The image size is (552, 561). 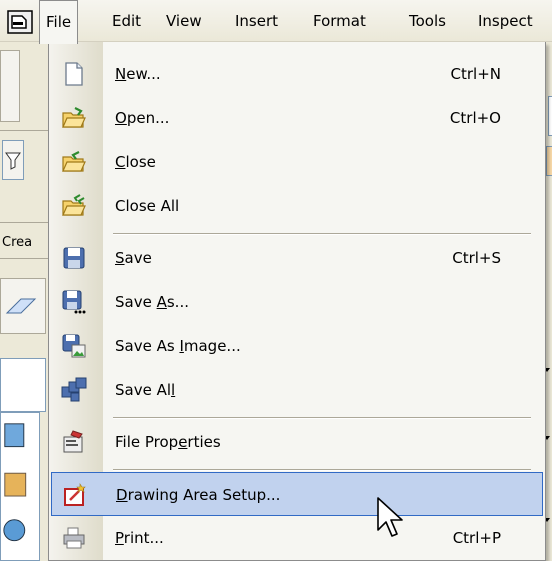 What do you see at coordinates (13, 160) in the screenshot?
I see `filter-icon` at bounding box center [13, 160].